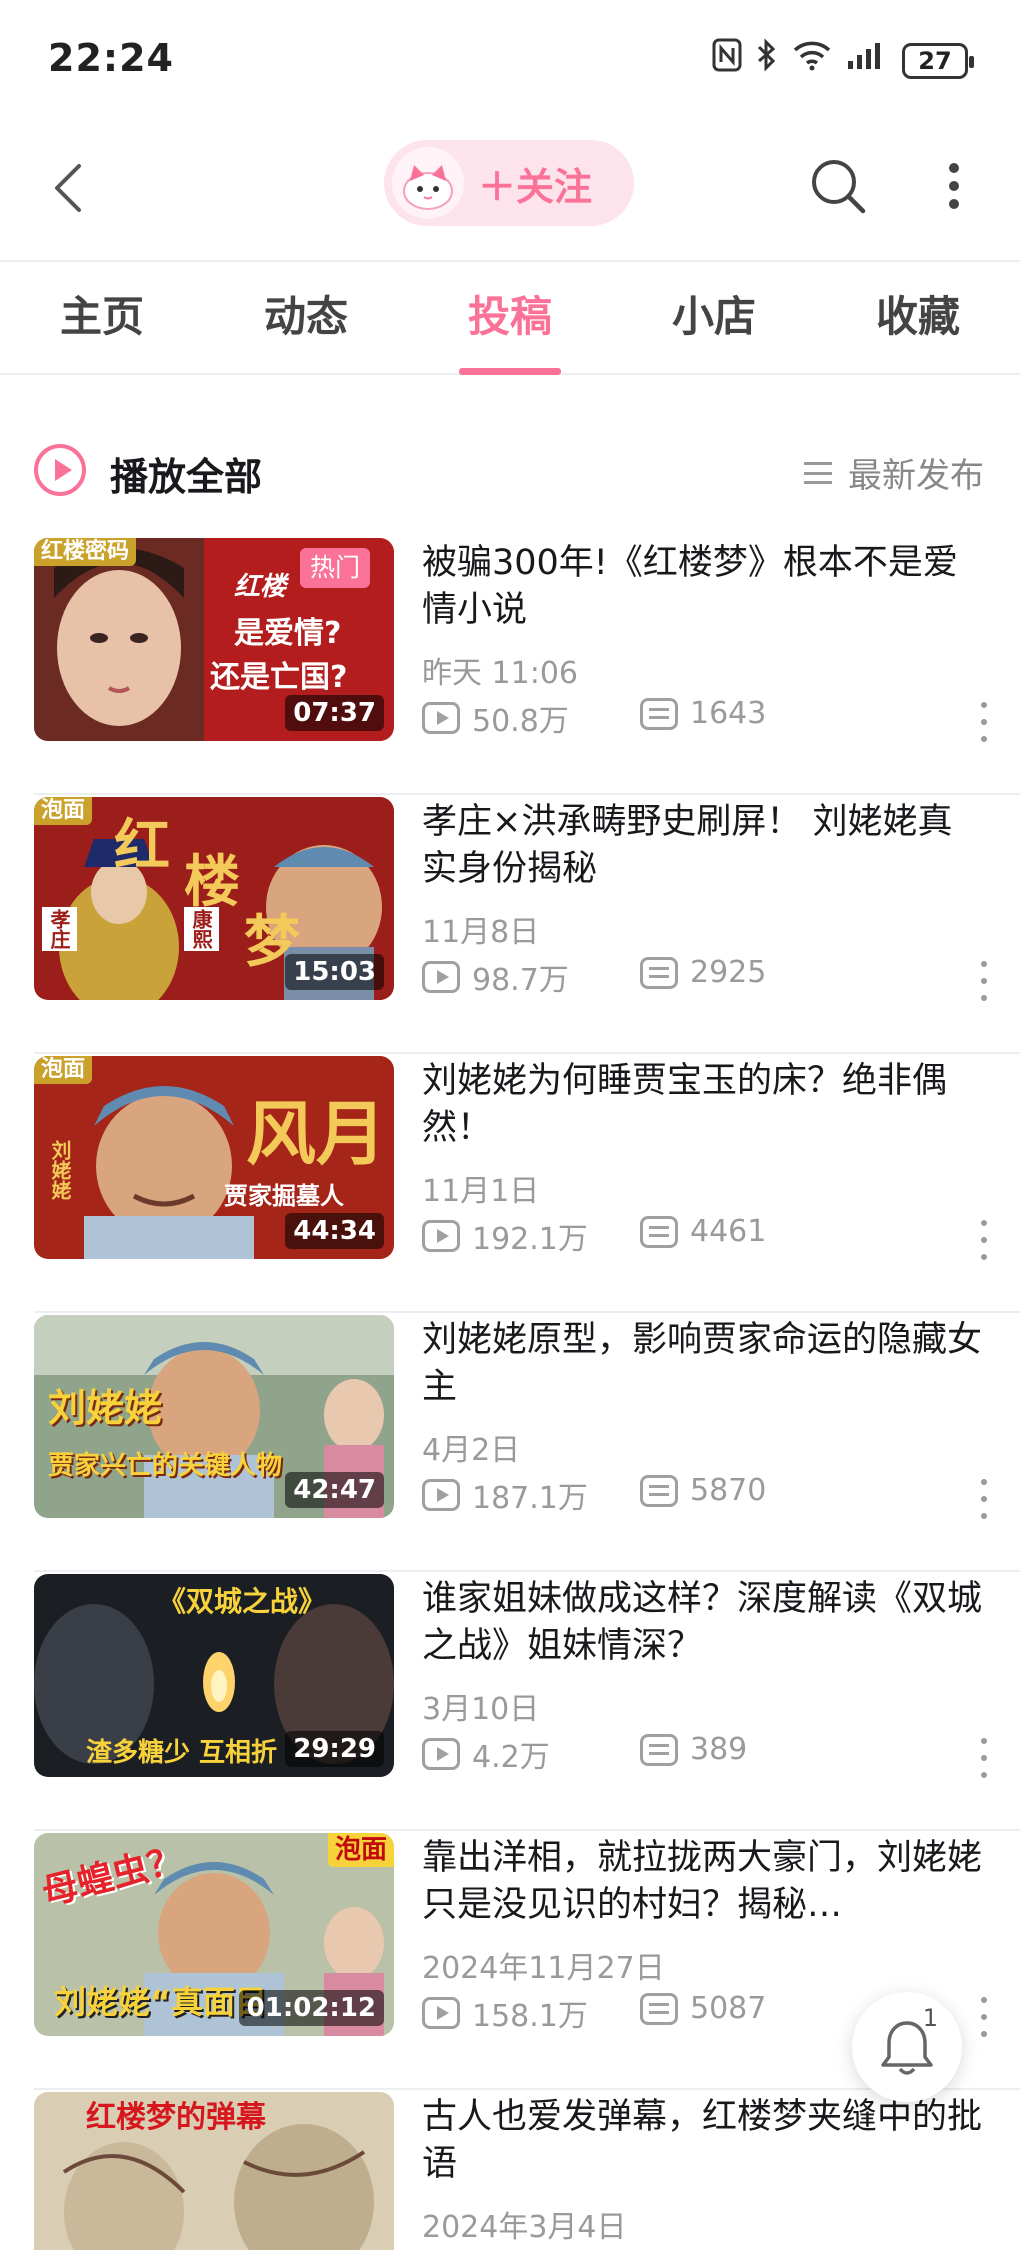  I want to click on video-title: 刘姥姥为何睡贾宝玉的床？绝非偶然！, so click(702, 1105).